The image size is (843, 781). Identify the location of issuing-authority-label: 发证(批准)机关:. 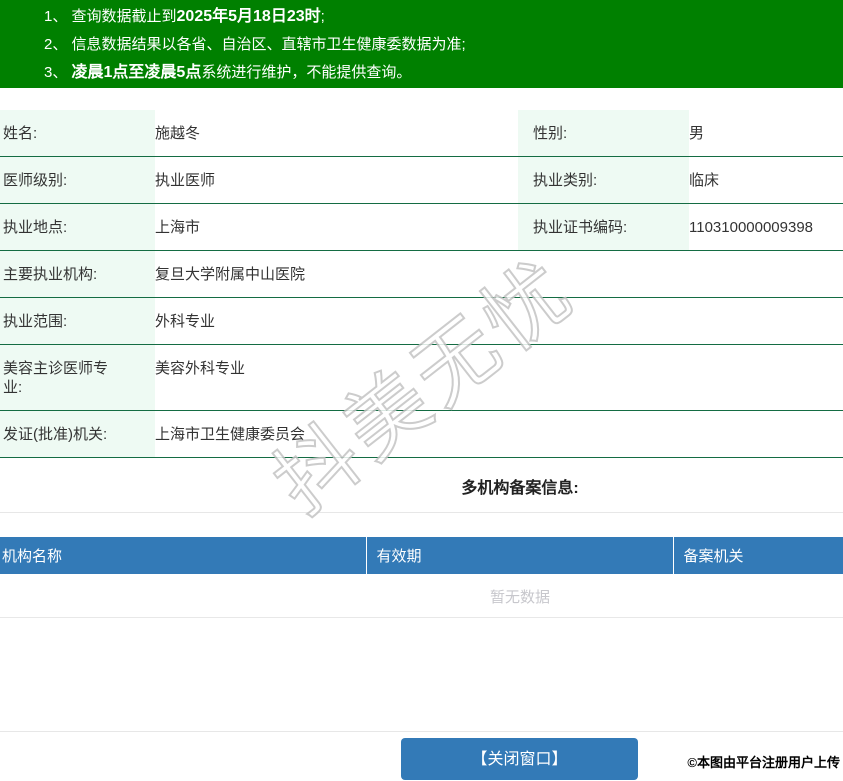
(77, 434).